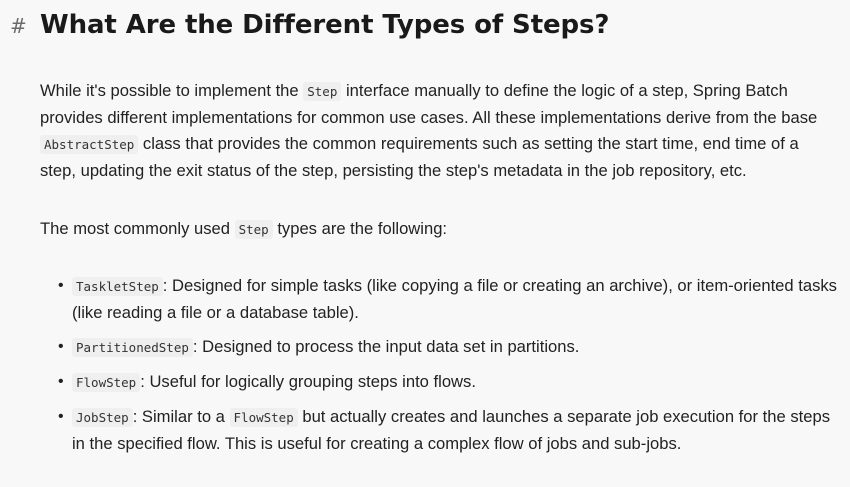 The width and height of the screenshot is (850, 487). What do you see at coordinates (89, 144) in the screenshot?
I see `inline-code-abstractstep: AbstractStep` at bounding box center [89, 144].